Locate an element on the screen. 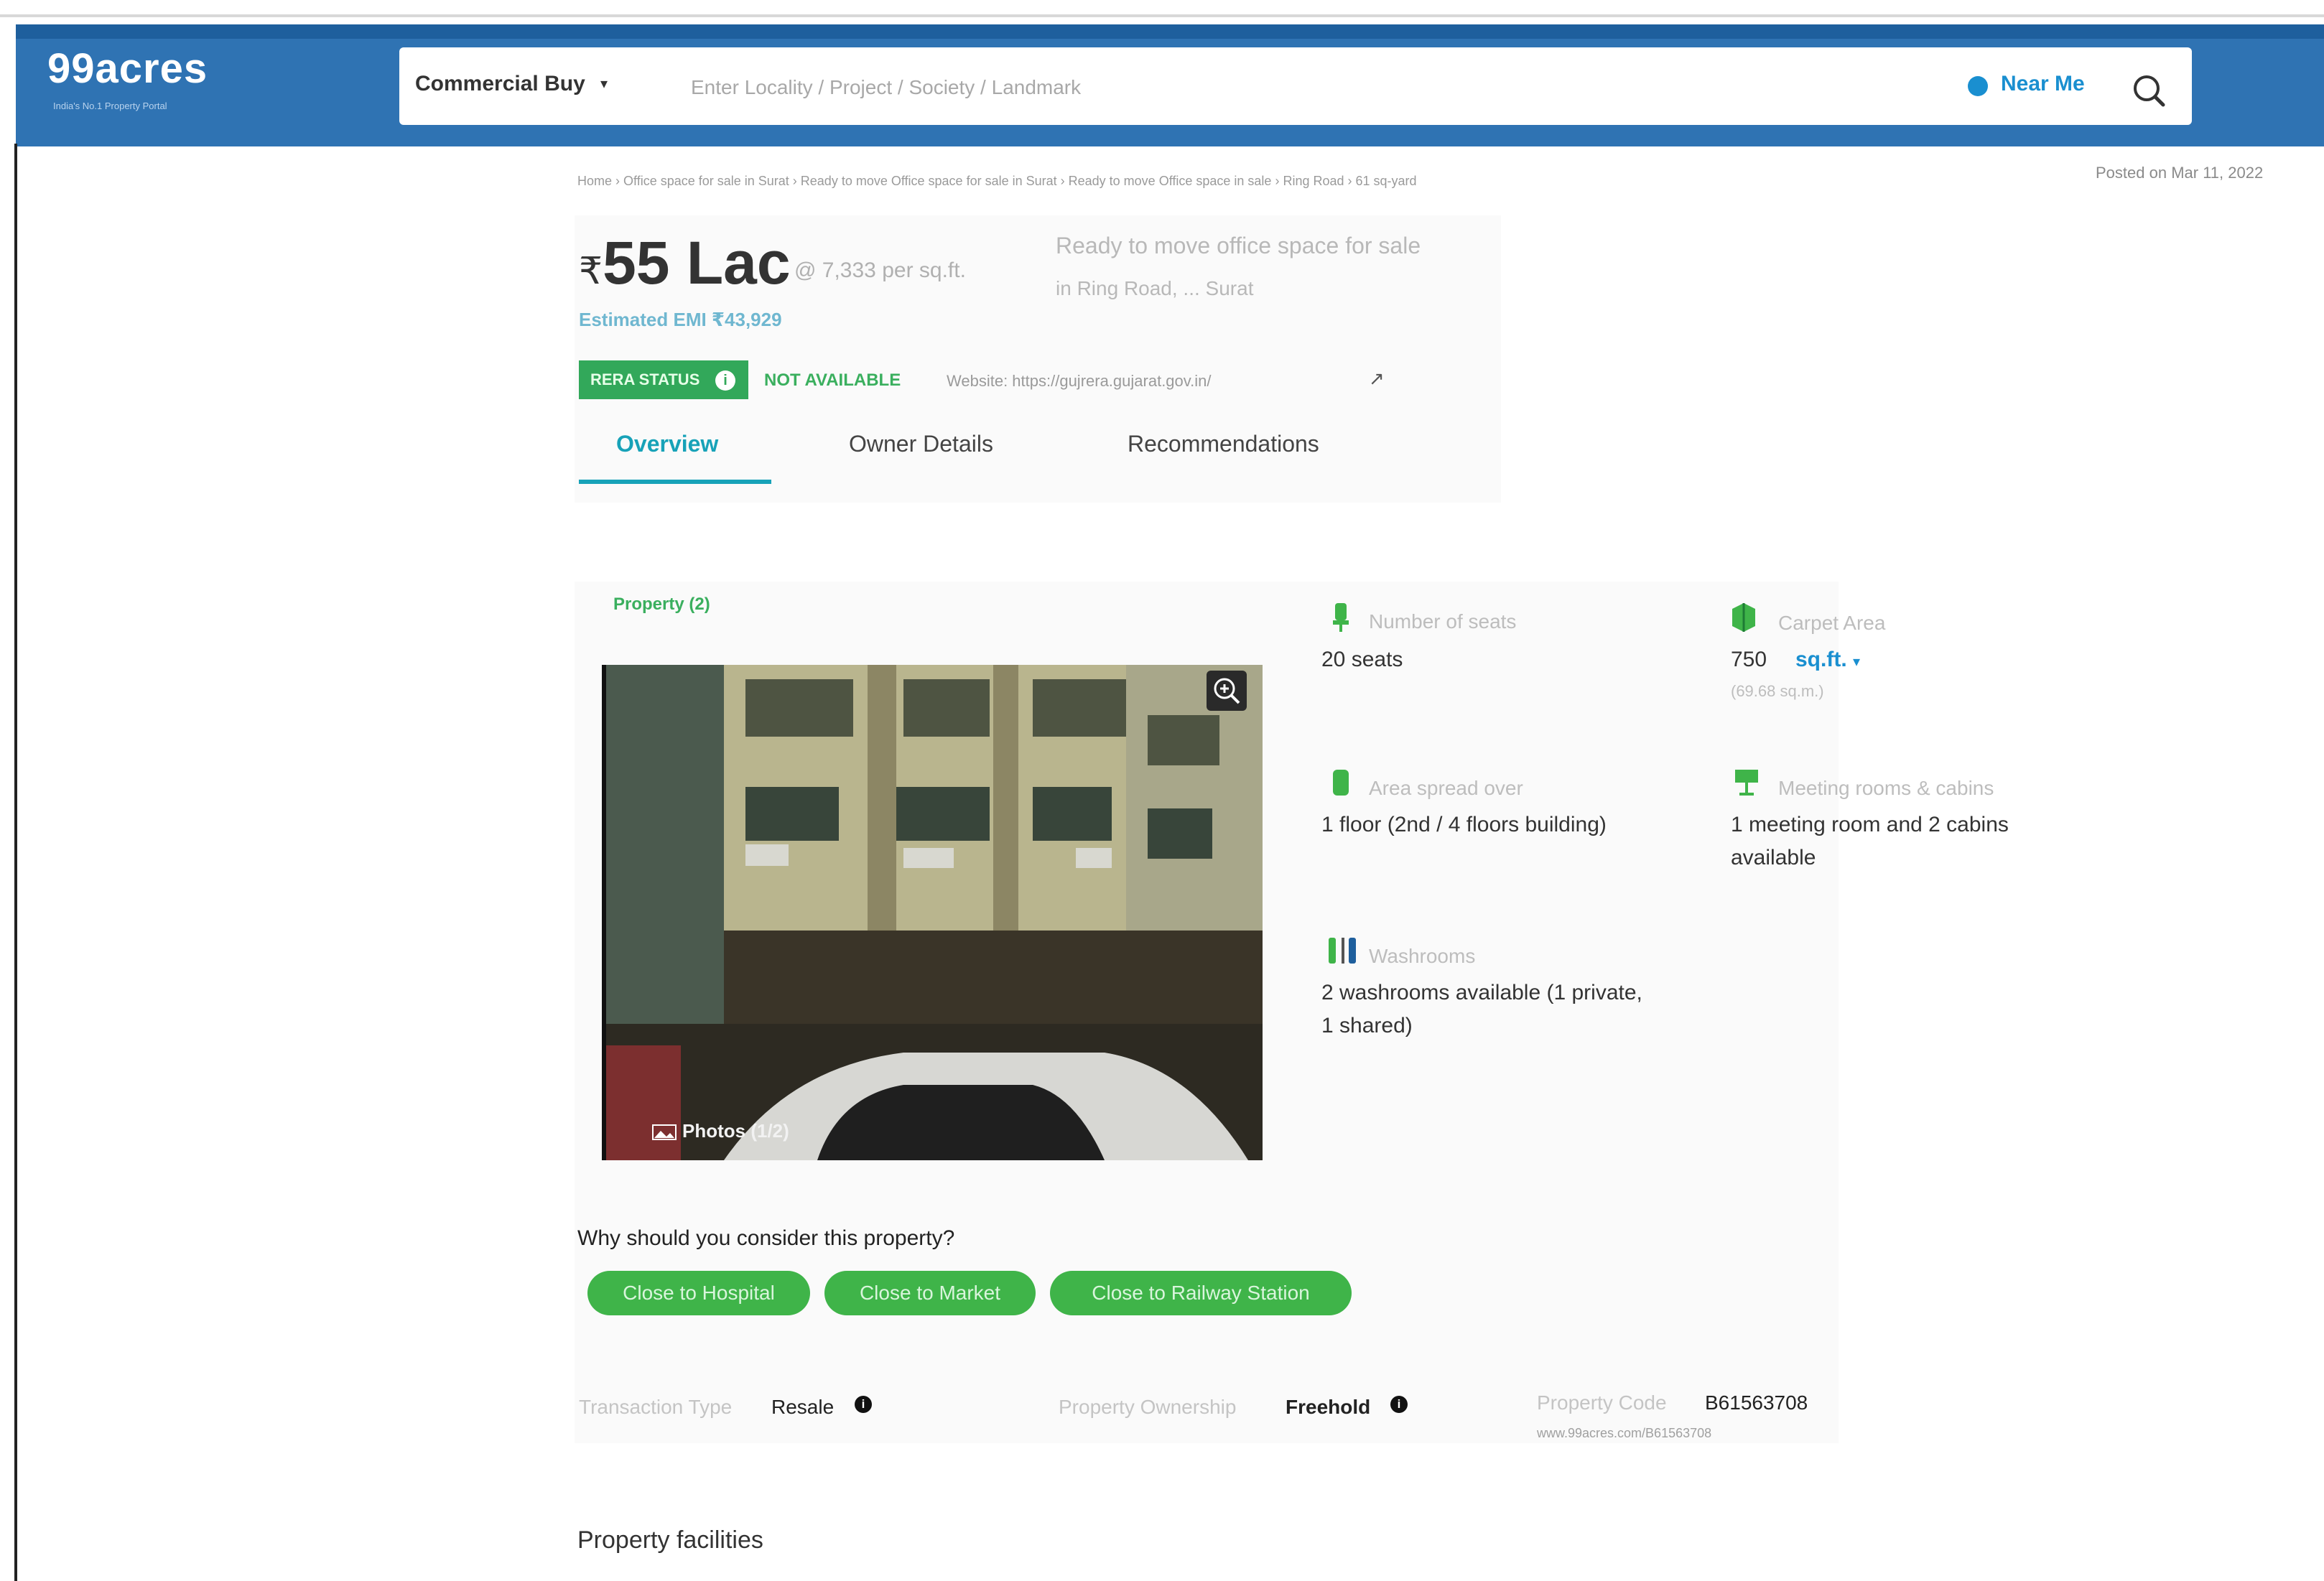 This screenshot has height=1581, width=2324. area-unit-dropdown: sq.ft. ▾ is located at coordinates (1828, 660).